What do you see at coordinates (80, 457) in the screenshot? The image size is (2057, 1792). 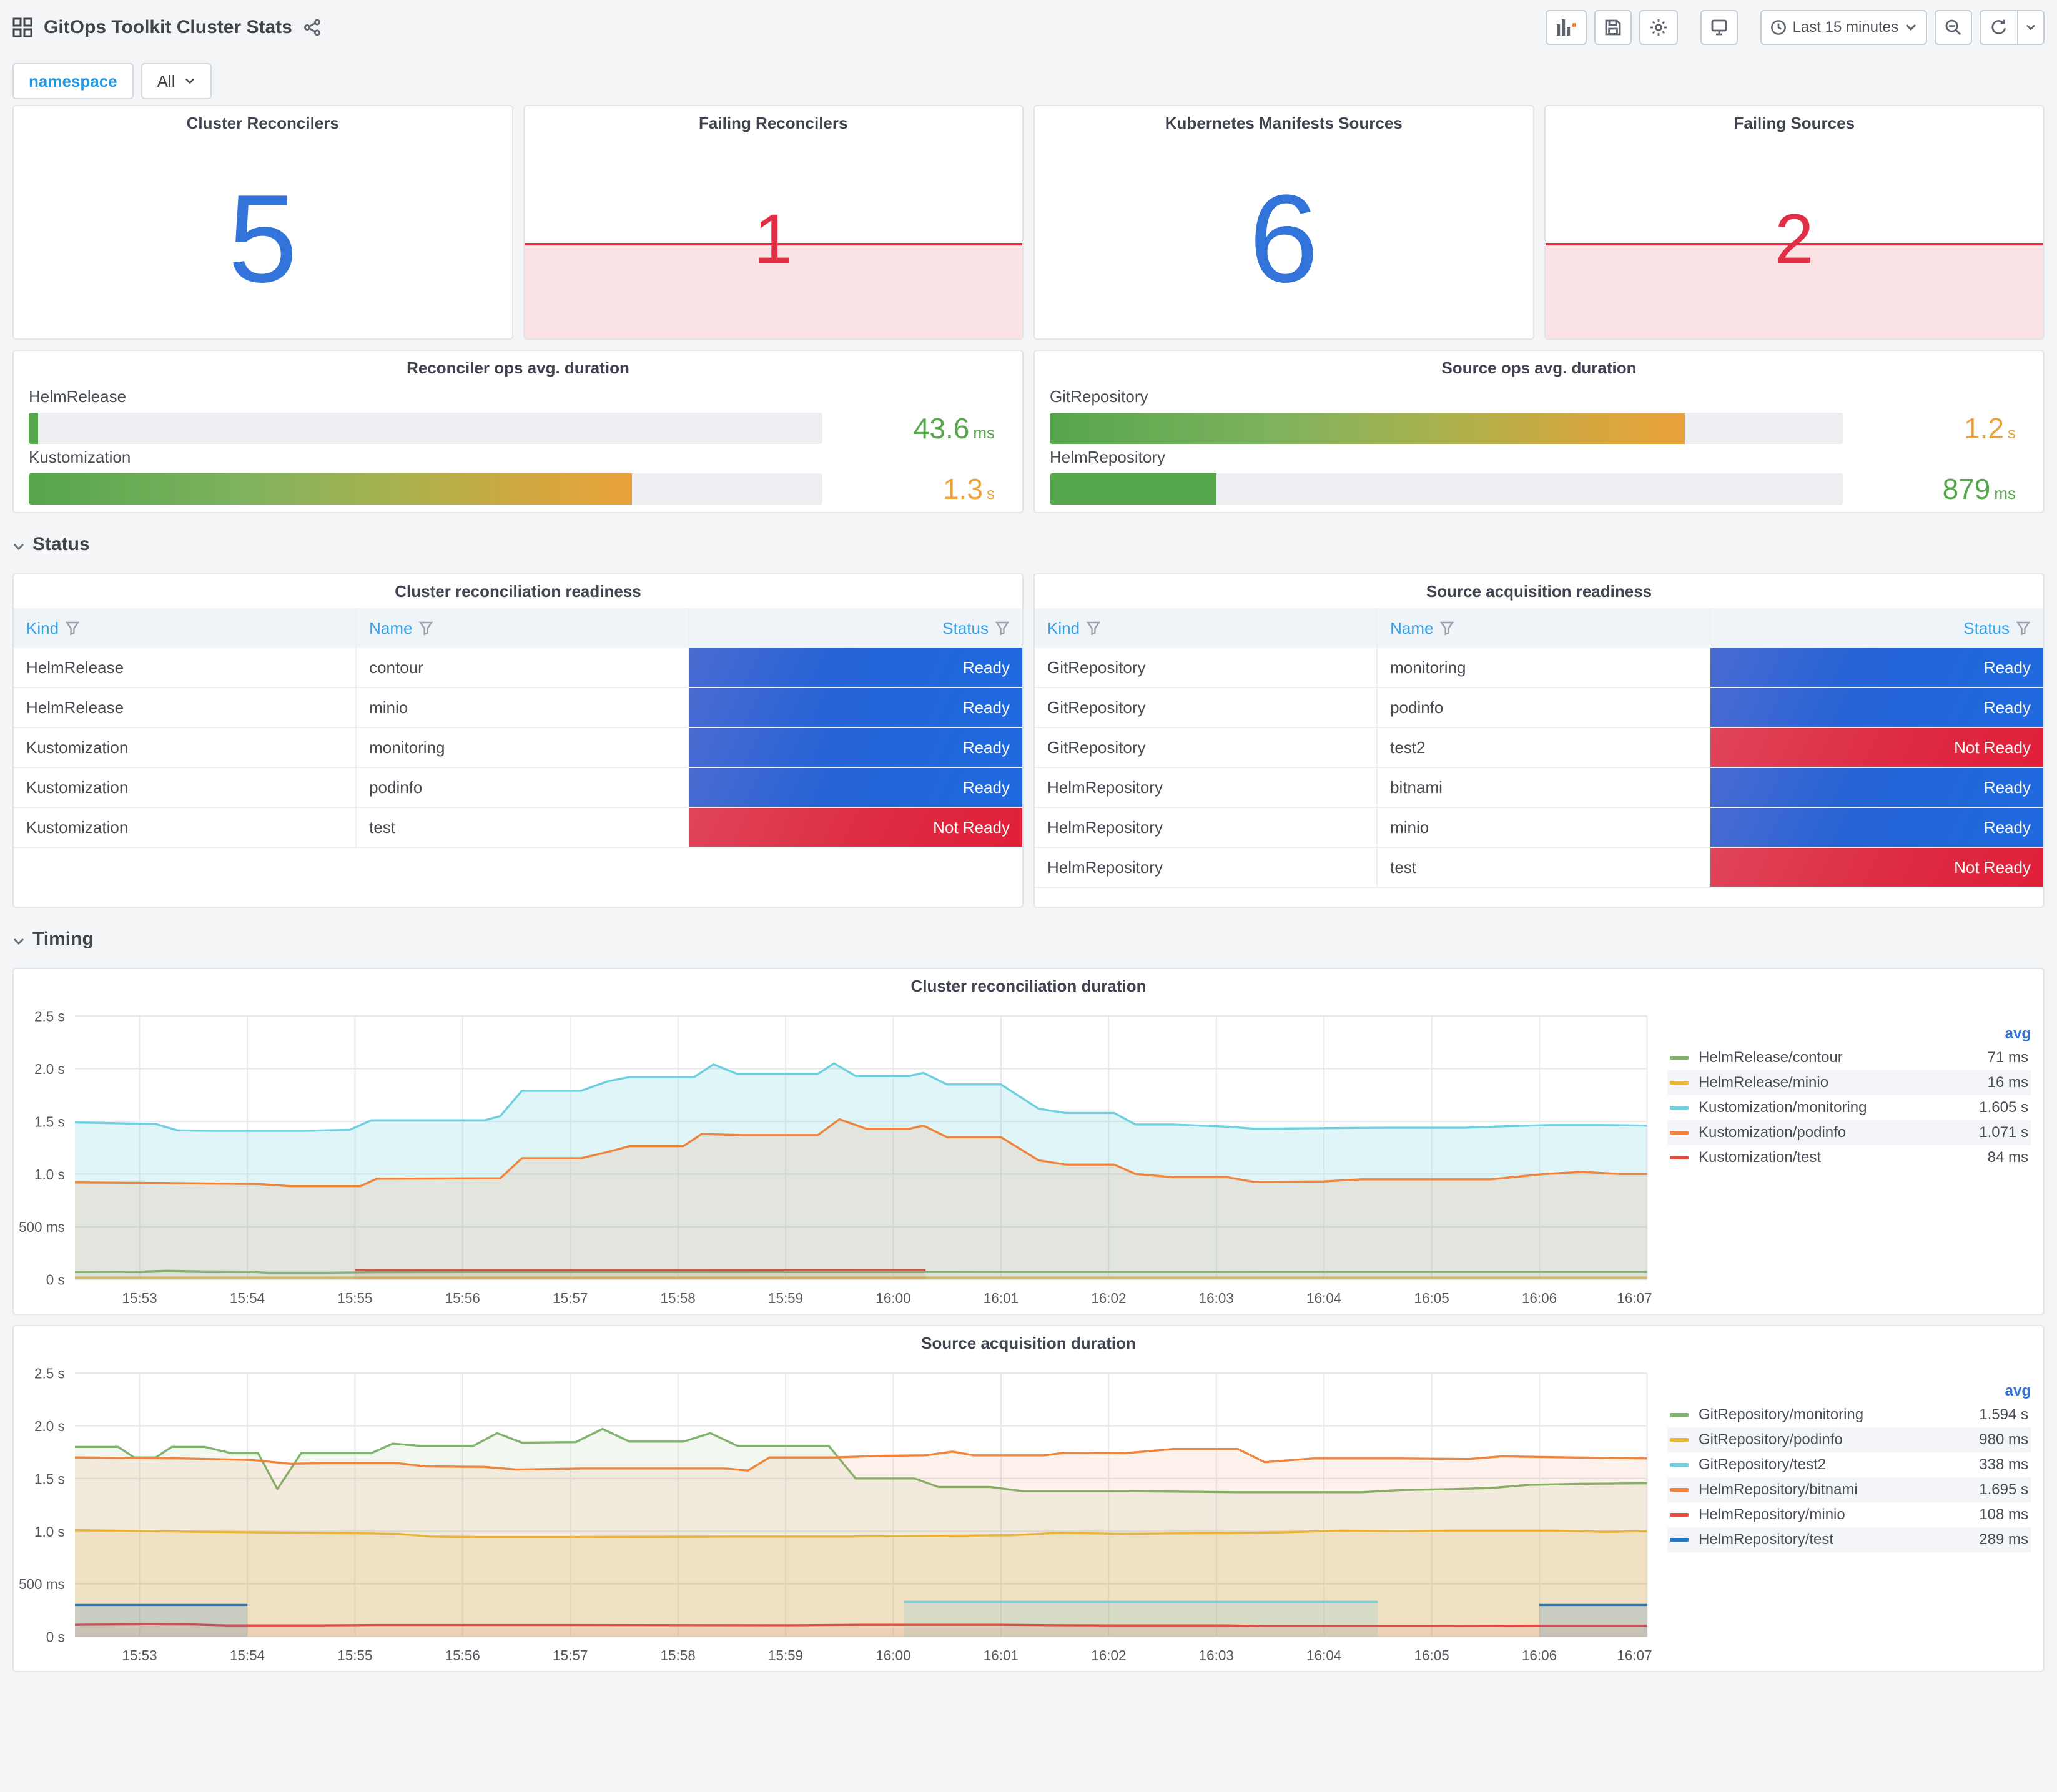 I see `gauge-label: Kustomization` at bounding box center [80, 457].